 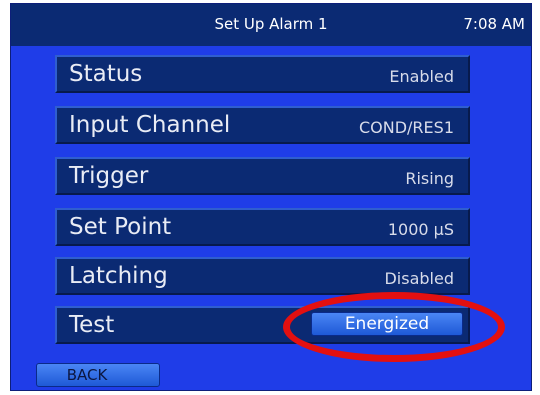 What do you see at coordinates (419, 278) in the screenshot?
I see `setting-value-latching: Disabled` at bounding box center [419, 278].